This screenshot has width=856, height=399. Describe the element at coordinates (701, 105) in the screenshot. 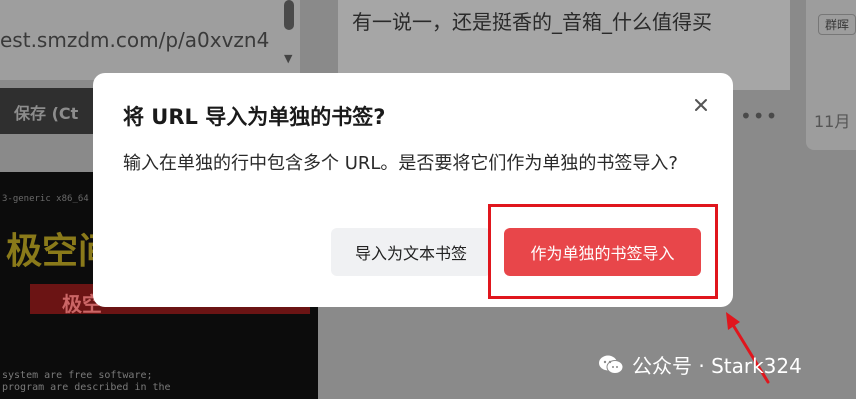

I see `close-icon` at that location.